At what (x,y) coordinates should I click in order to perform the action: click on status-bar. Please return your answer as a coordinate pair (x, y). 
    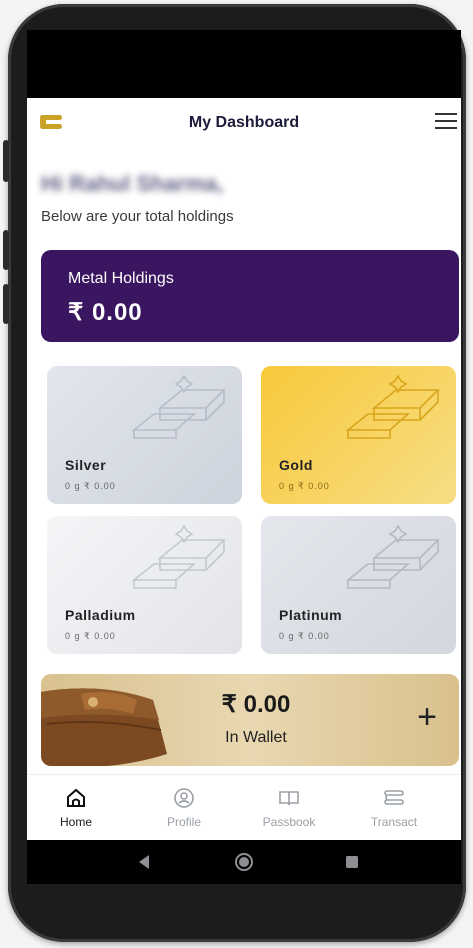
    Looking at the image, I should click on (244, 64).